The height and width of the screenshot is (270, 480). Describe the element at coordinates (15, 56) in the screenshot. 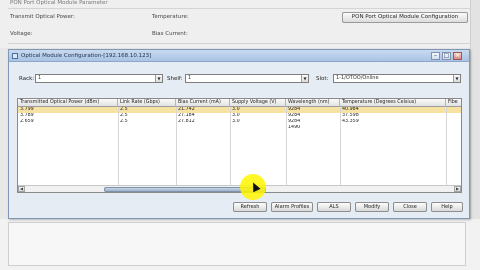

I see `window-icon` at that location.